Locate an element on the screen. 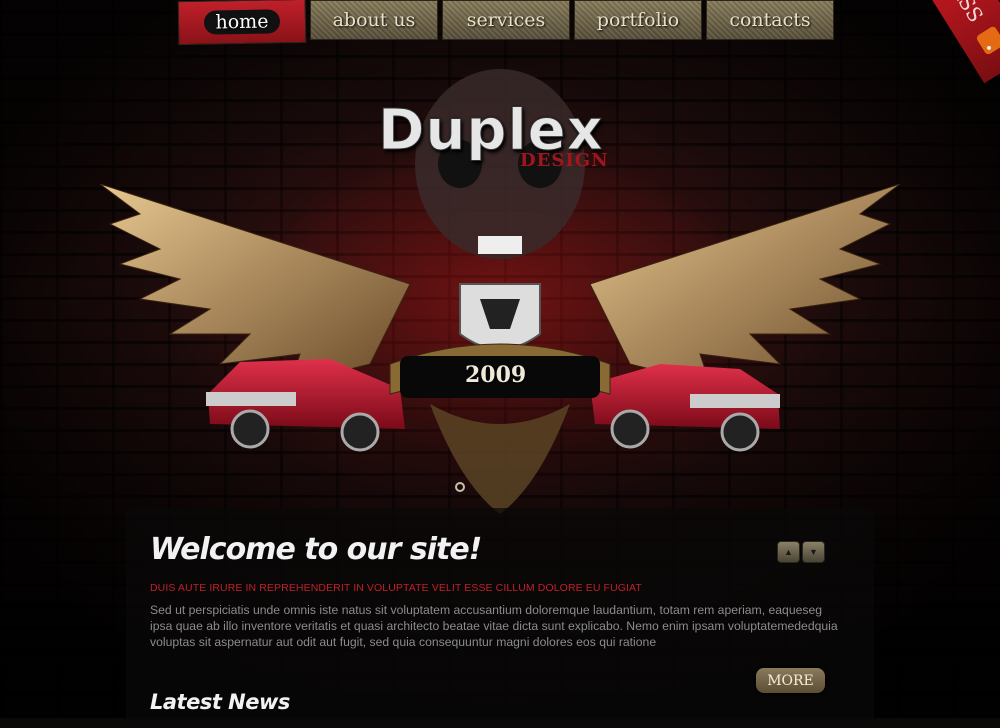 The image size is (1000, 728). nav-about-us: about us is located at coordinates (374, 20).